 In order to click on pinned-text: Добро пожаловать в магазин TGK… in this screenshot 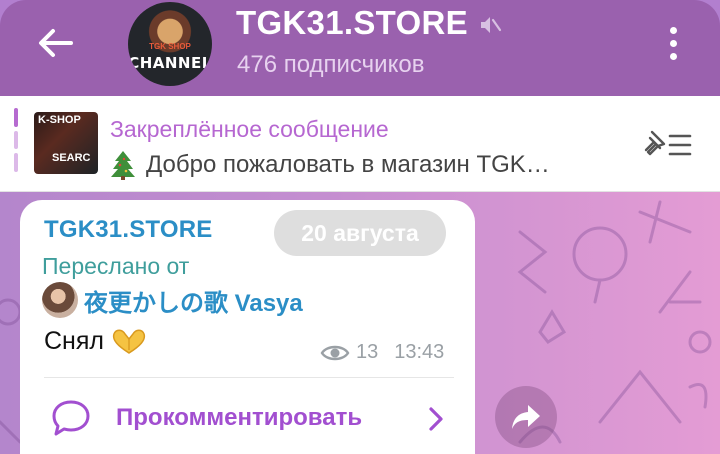, I will do `click(348, 164)`.